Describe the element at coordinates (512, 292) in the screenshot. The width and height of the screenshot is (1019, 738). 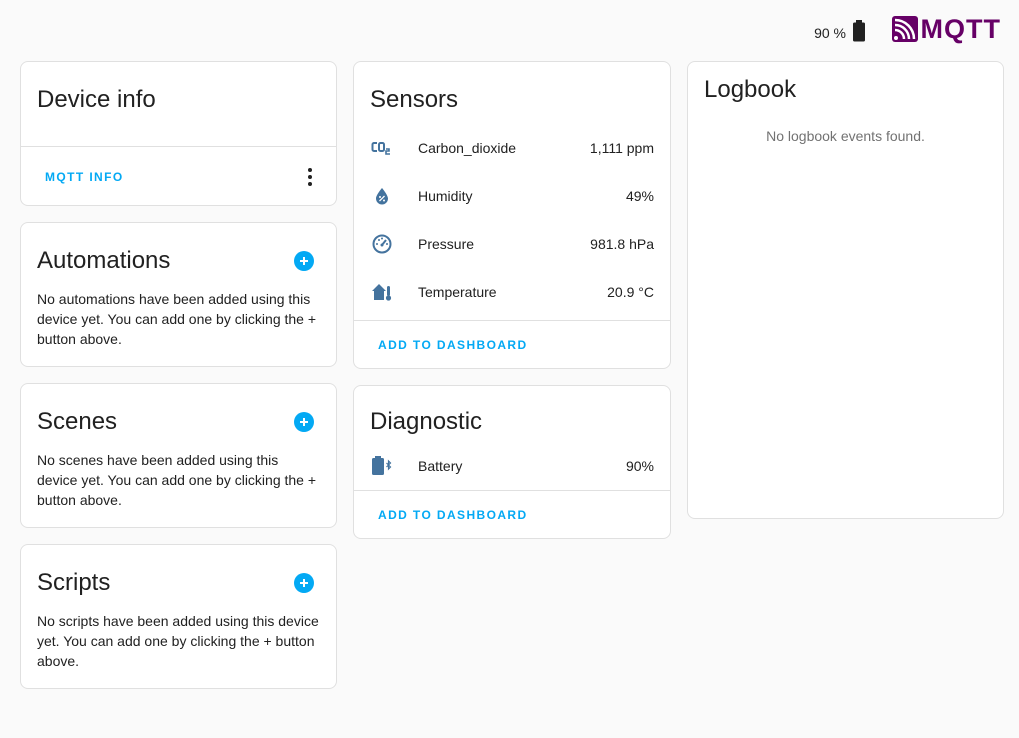
I see `sensor-row-temperature: Temperature 20.9 °C` at that location.